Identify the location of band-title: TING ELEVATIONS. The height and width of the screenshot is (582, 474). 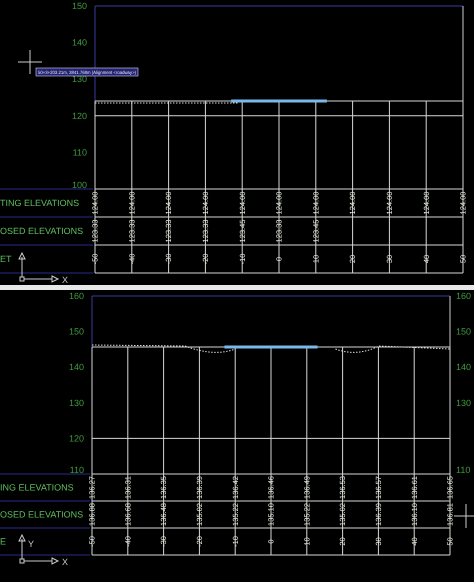
(40, 203).